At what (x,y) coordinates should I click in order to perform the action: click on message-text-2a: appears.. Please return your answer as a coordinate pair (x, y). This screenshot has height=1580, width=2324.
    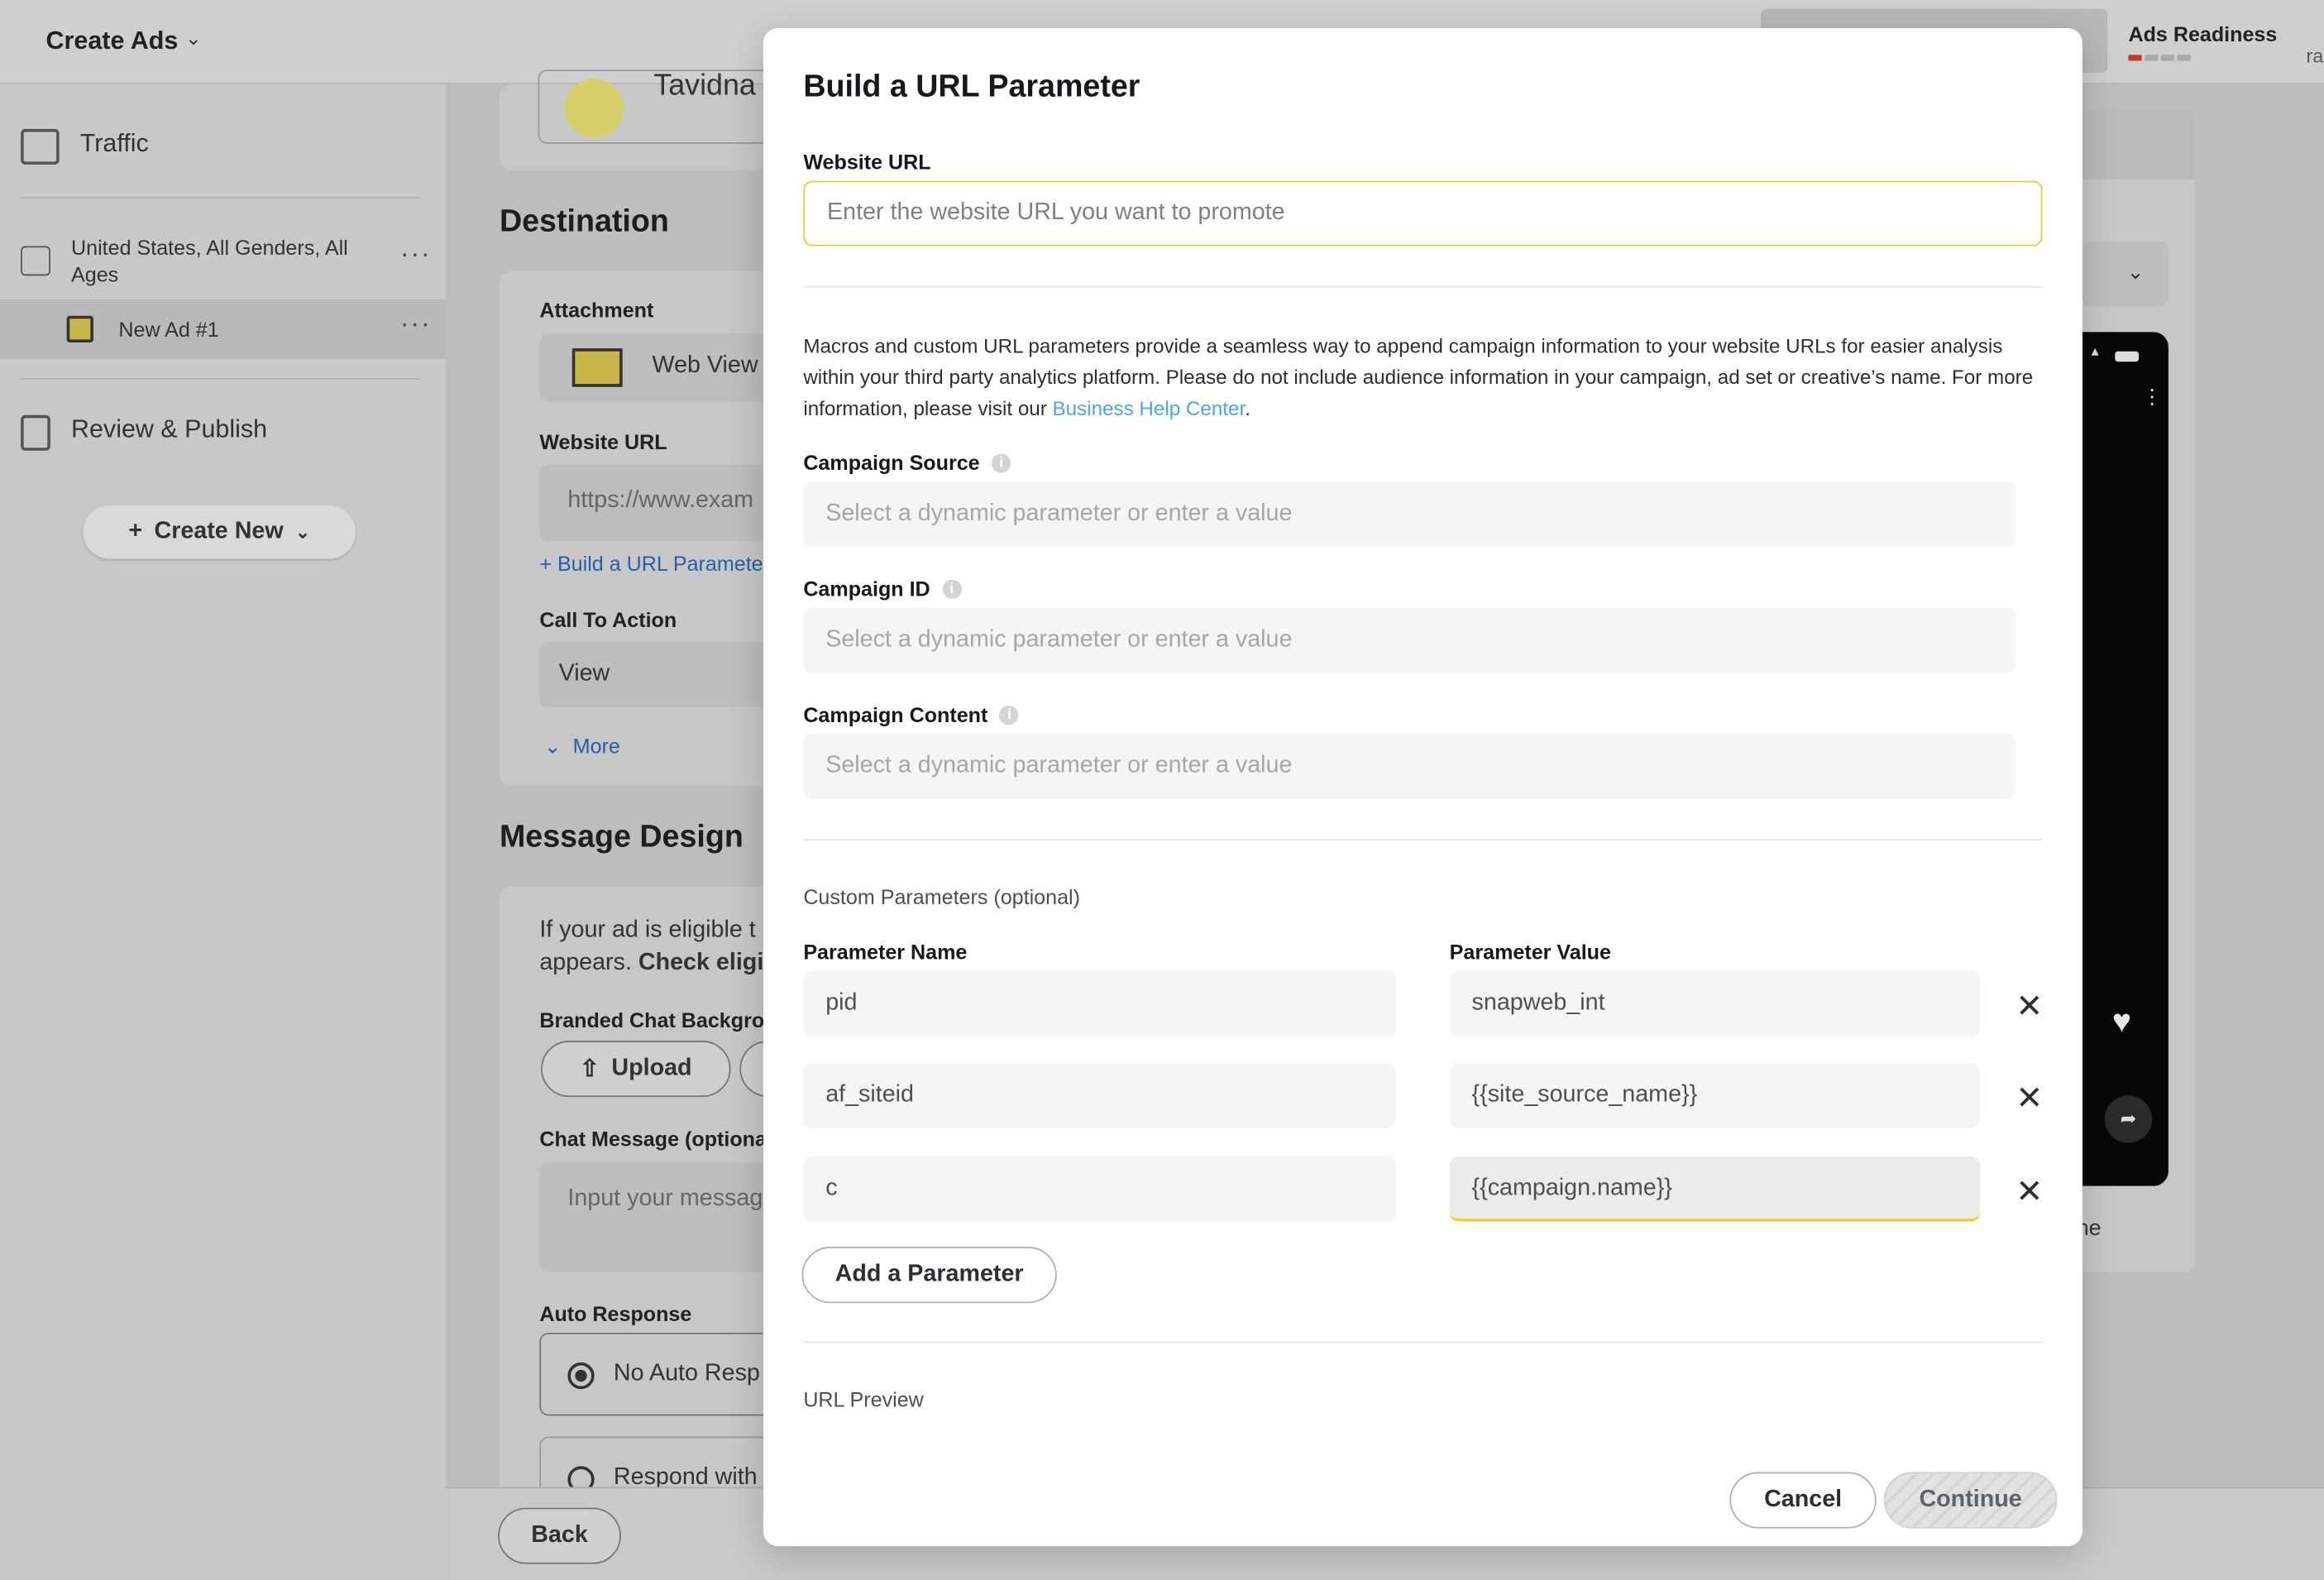
    Looking at the image, I should click on (589, 963).